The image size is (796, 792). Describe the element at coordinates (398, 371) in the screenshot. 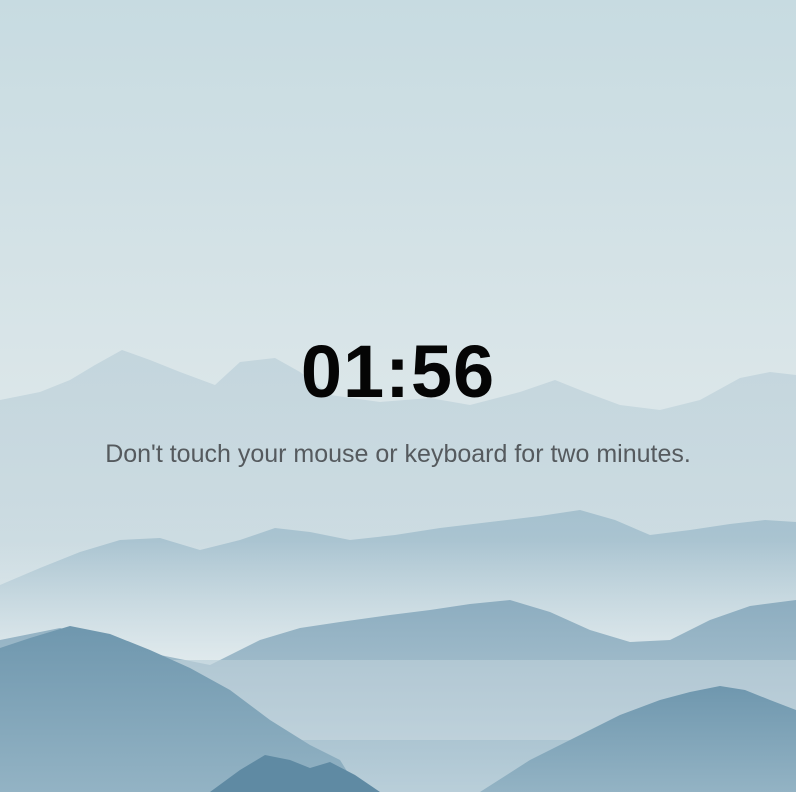

I see `countdown-timer: 01:56` at that location.